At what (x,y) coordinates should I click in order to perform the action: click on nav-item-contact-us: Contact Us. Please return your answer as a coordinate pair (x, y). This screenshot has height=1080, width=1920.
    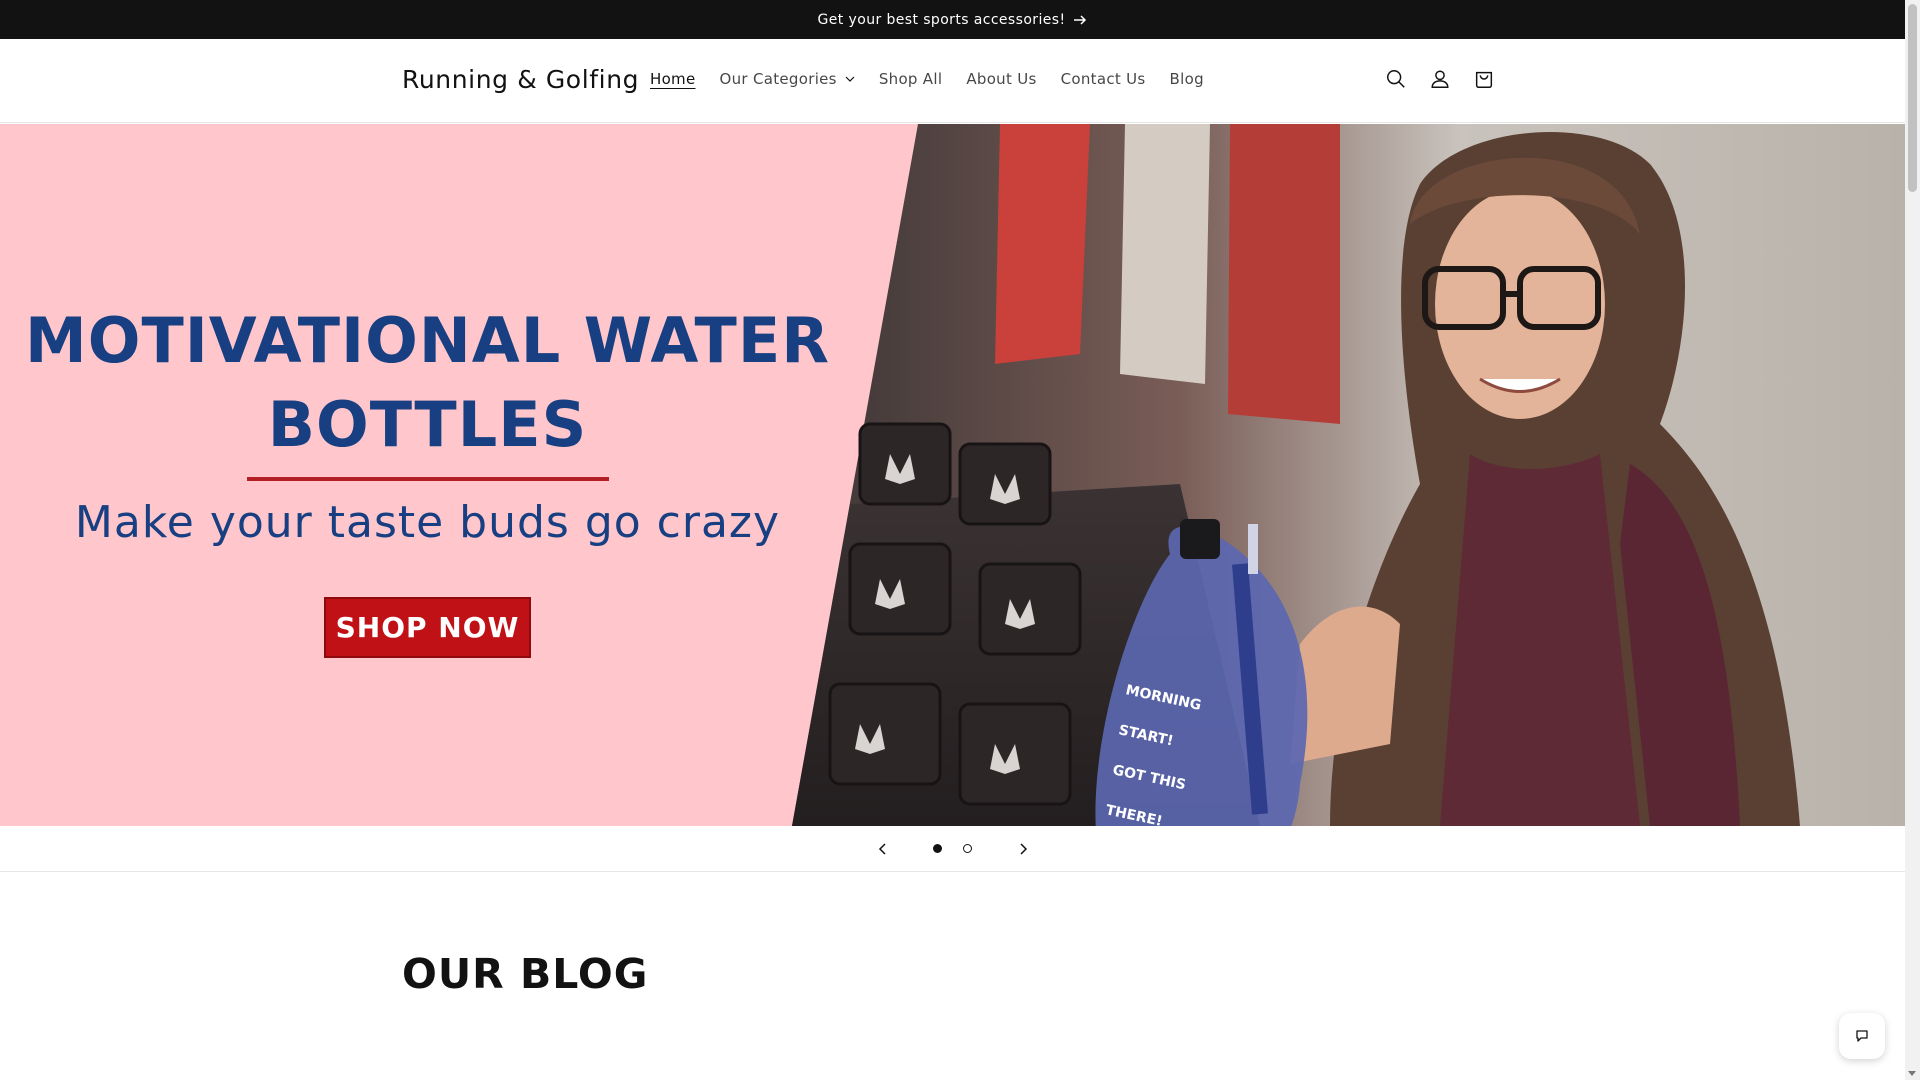
    Looking at the image, I should click on (1103, 79).